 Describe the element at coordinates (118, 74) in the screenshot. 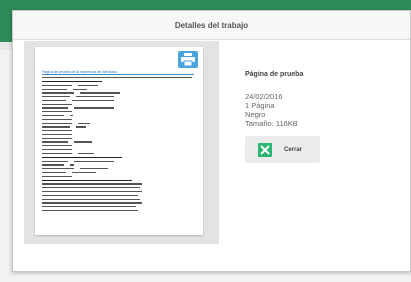

I see `preview-rule` at that location.